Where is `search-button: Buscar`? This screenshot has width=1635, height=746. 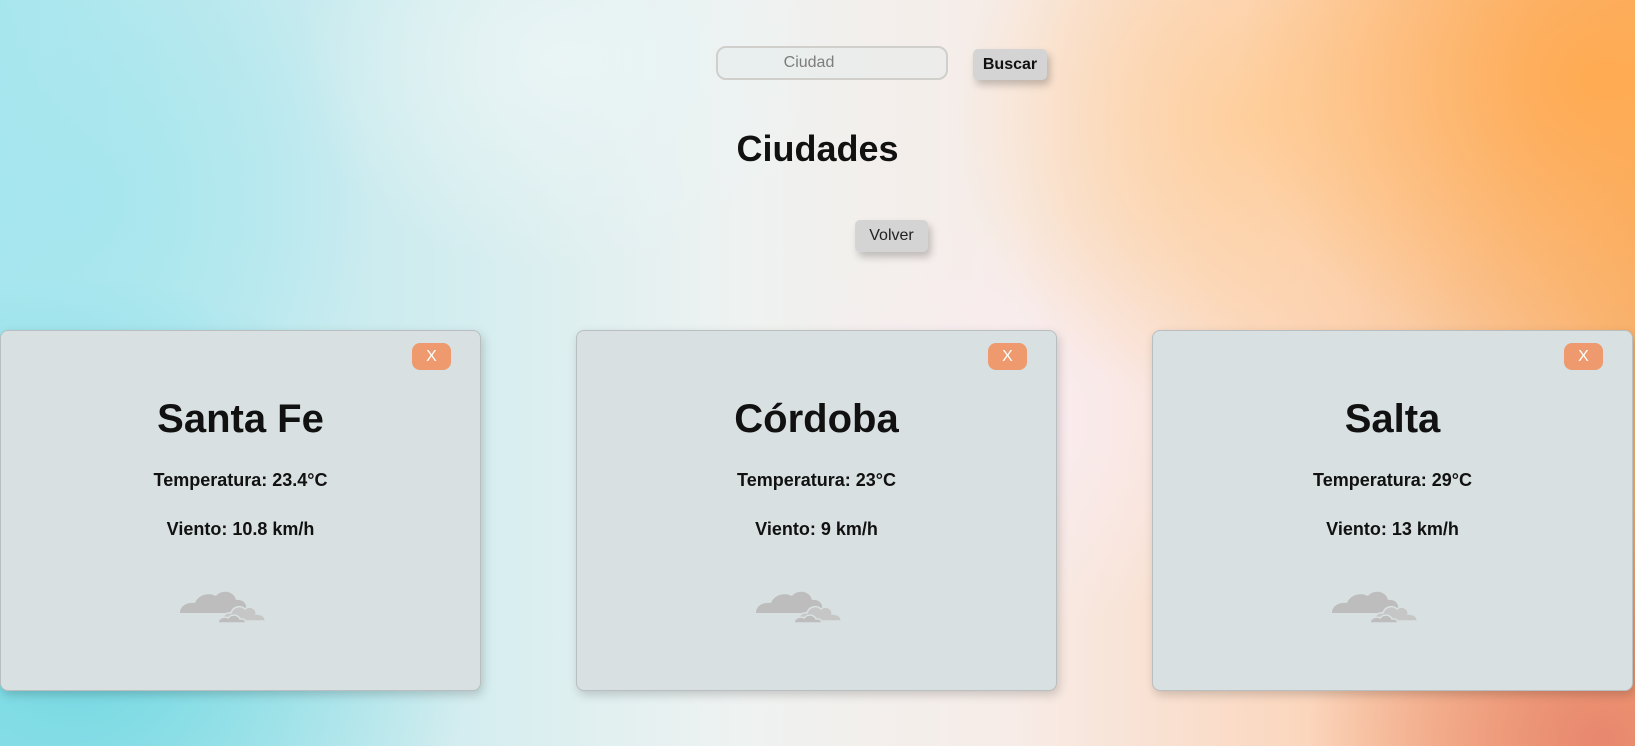
search-button: Buscar is located at coordinates (1010, 64).